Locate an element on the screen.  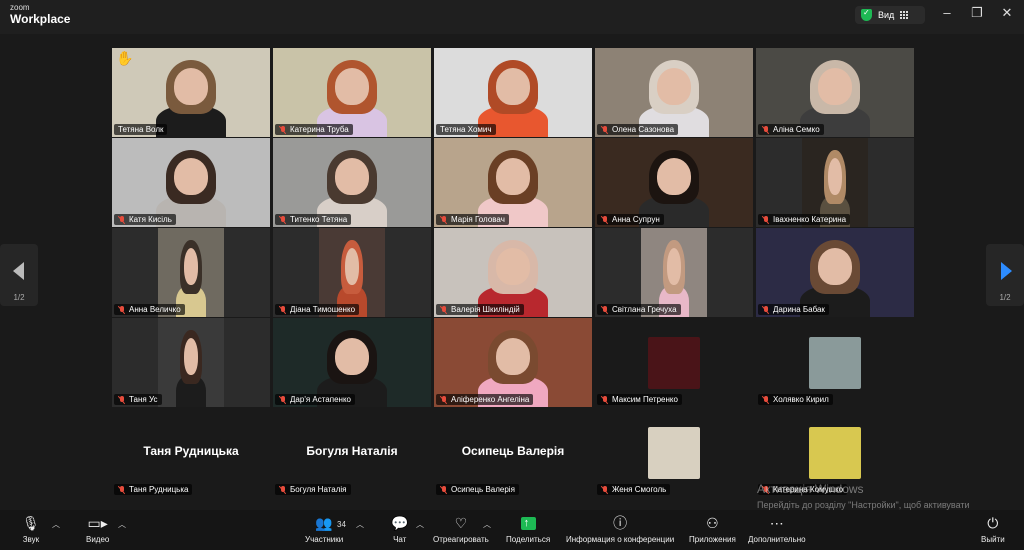
share-screen-icon is located at coordinates (528, 523).